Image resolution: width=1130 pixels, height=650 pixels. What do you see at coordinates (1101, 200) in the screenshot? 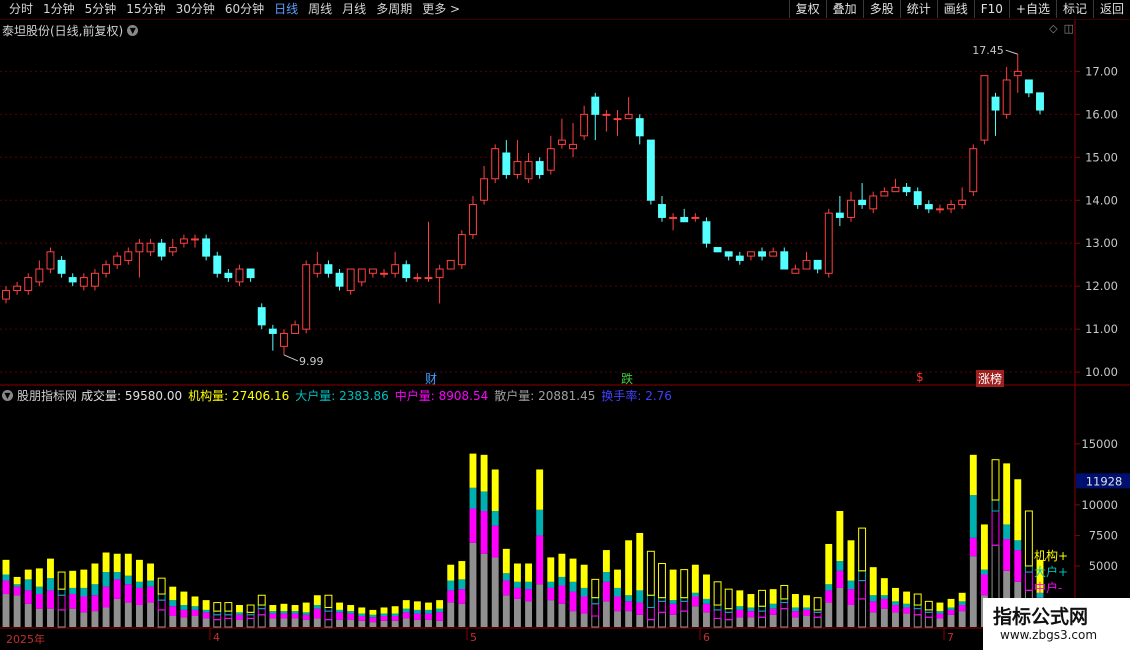
I see `price-tick-label: 14.00` at bounding box center [1101, 200].